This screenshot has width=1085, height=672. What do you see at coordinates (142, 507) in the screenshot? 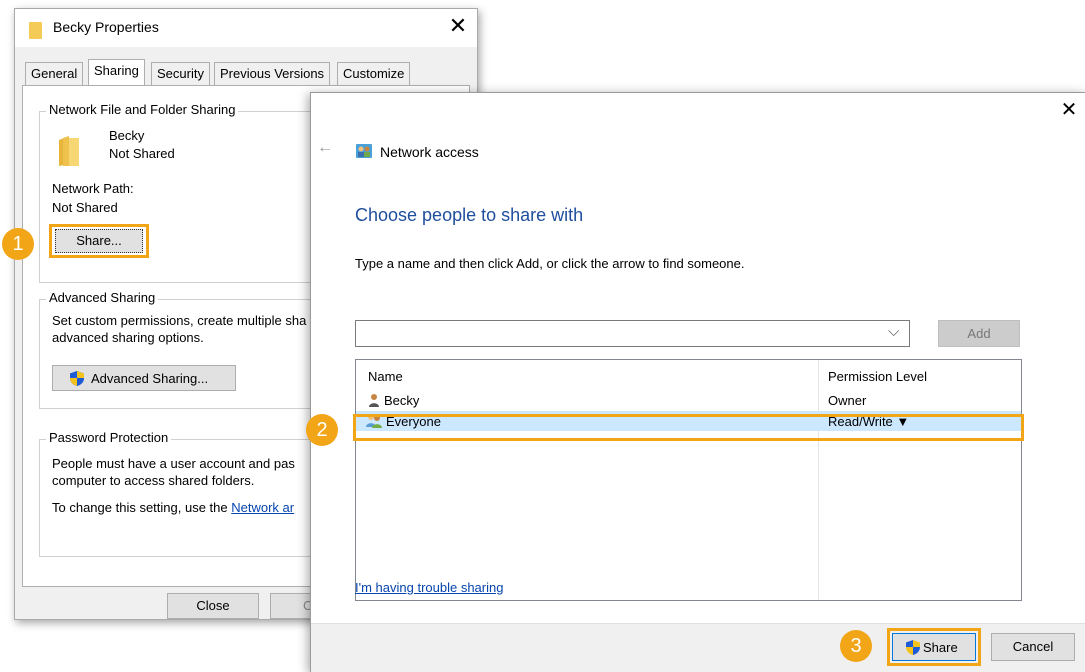
I see `password-protection-text-3-prefix: To change this setting, use the` at bounding box center [142, 507].